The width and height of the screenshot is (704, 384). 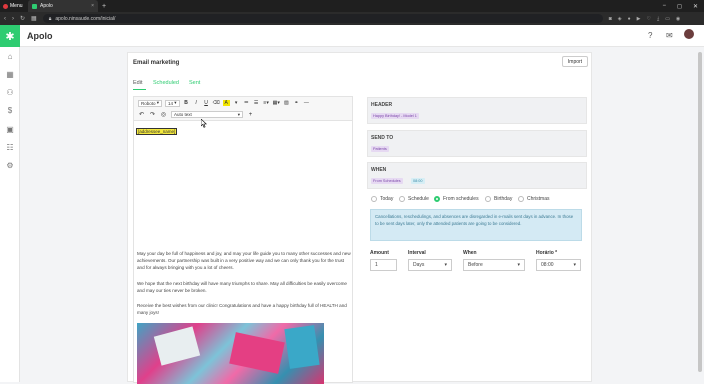 What do you see at coordinates (276, 103) in the screenshot?
I see `table-icon: ▦▾` at bounding box center [276, 103].